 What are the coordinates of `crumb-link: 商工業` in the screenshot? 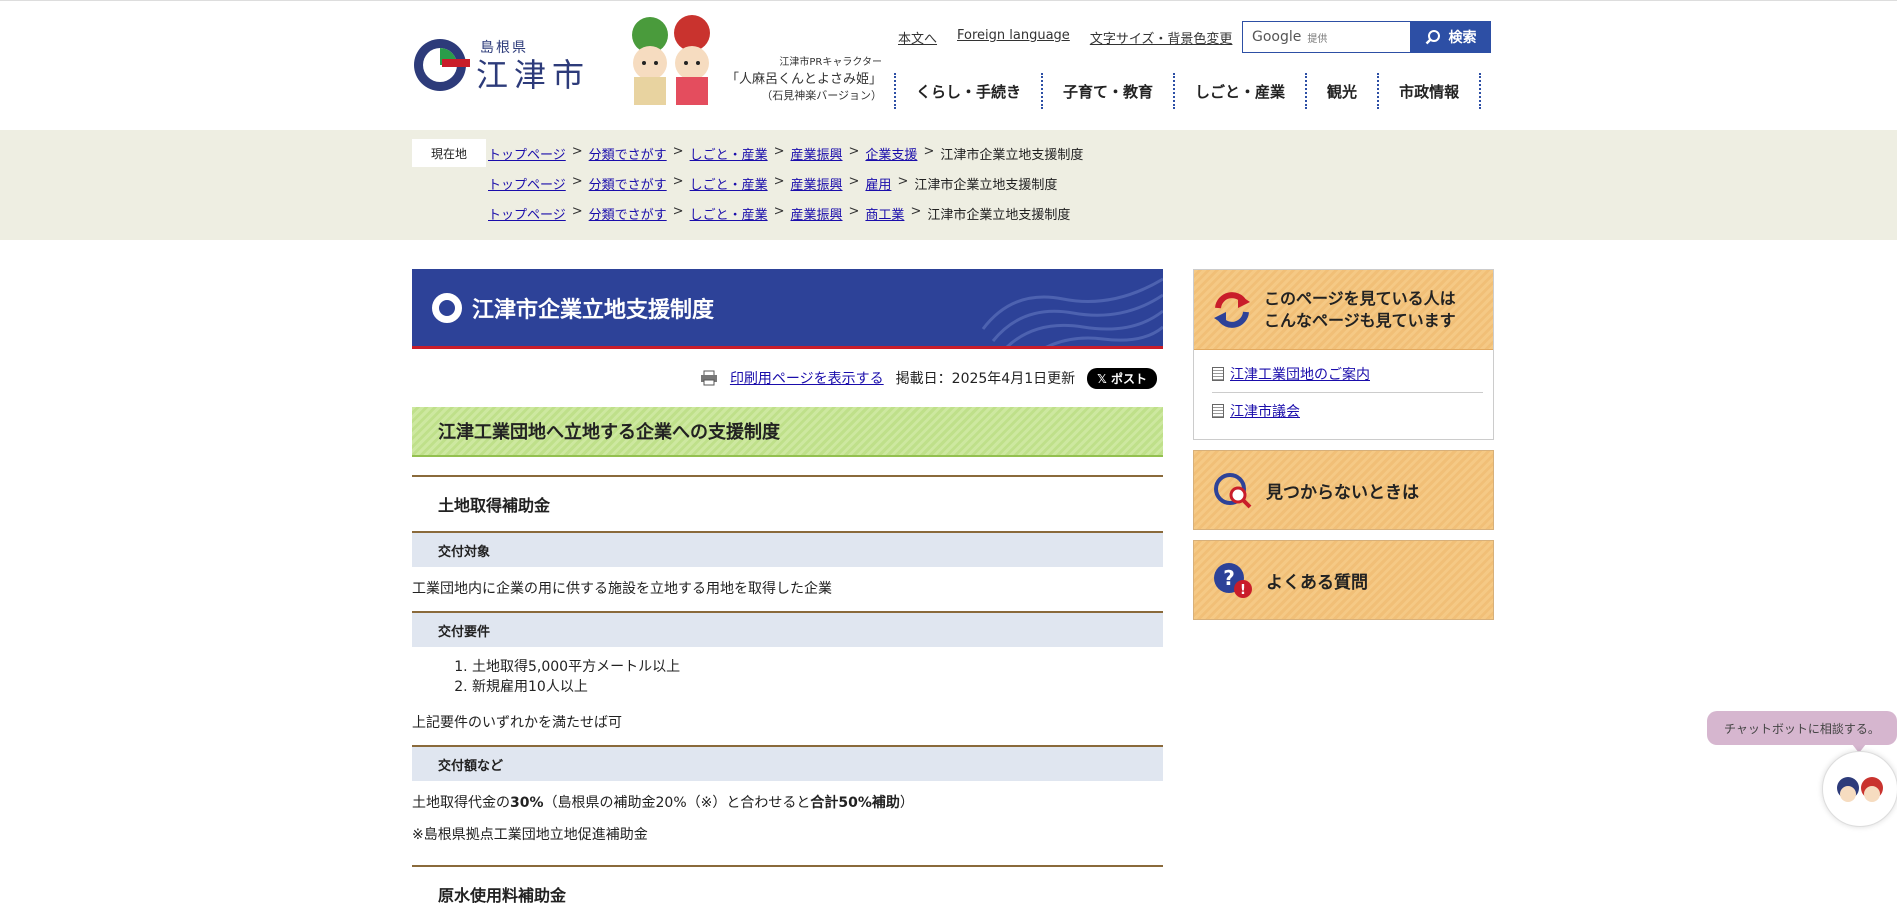 It's located at (884, 213).